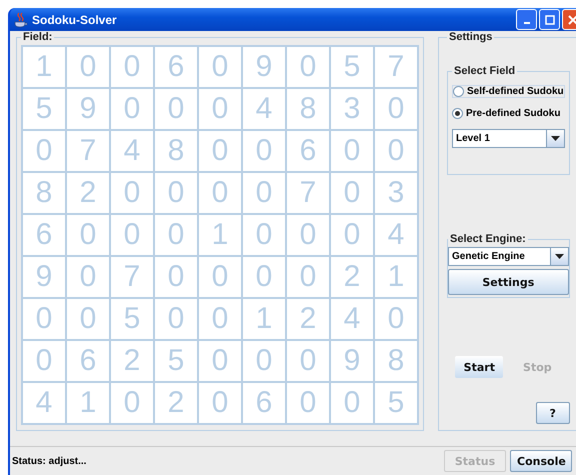 The height and width of the screenshot is (475, 576). Describe the element at coordinates (37, 37) in the screenshot. I see `field-legend: Field:` at that location.